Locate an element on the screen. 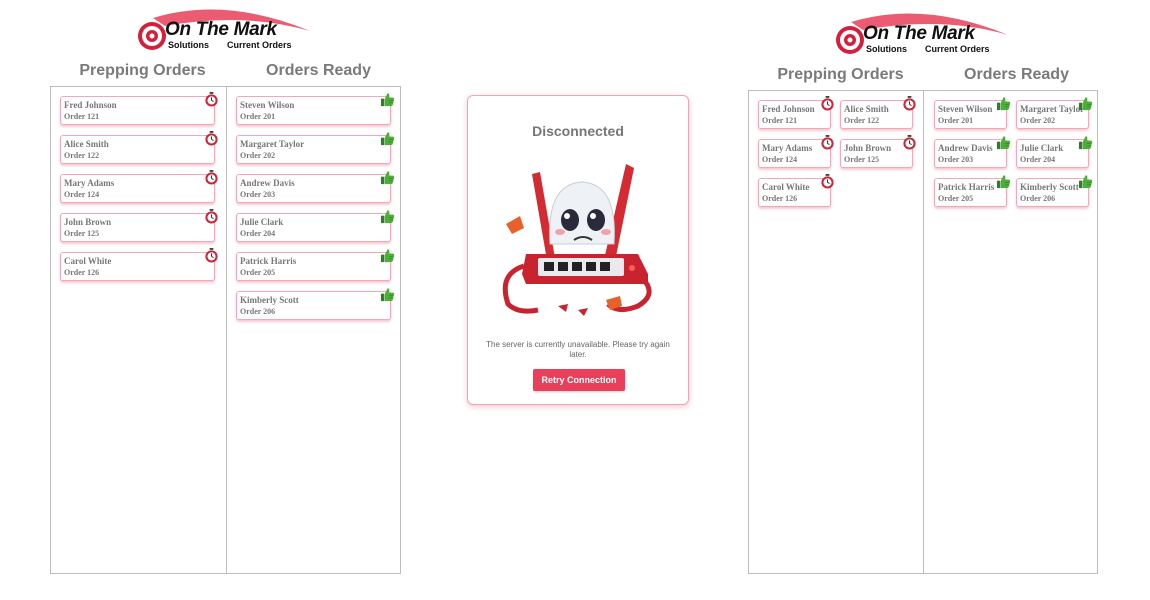 The height and width of the screenshot is (600, 1150). logo-solutions: Solutions is located at coordinates (188, 45).